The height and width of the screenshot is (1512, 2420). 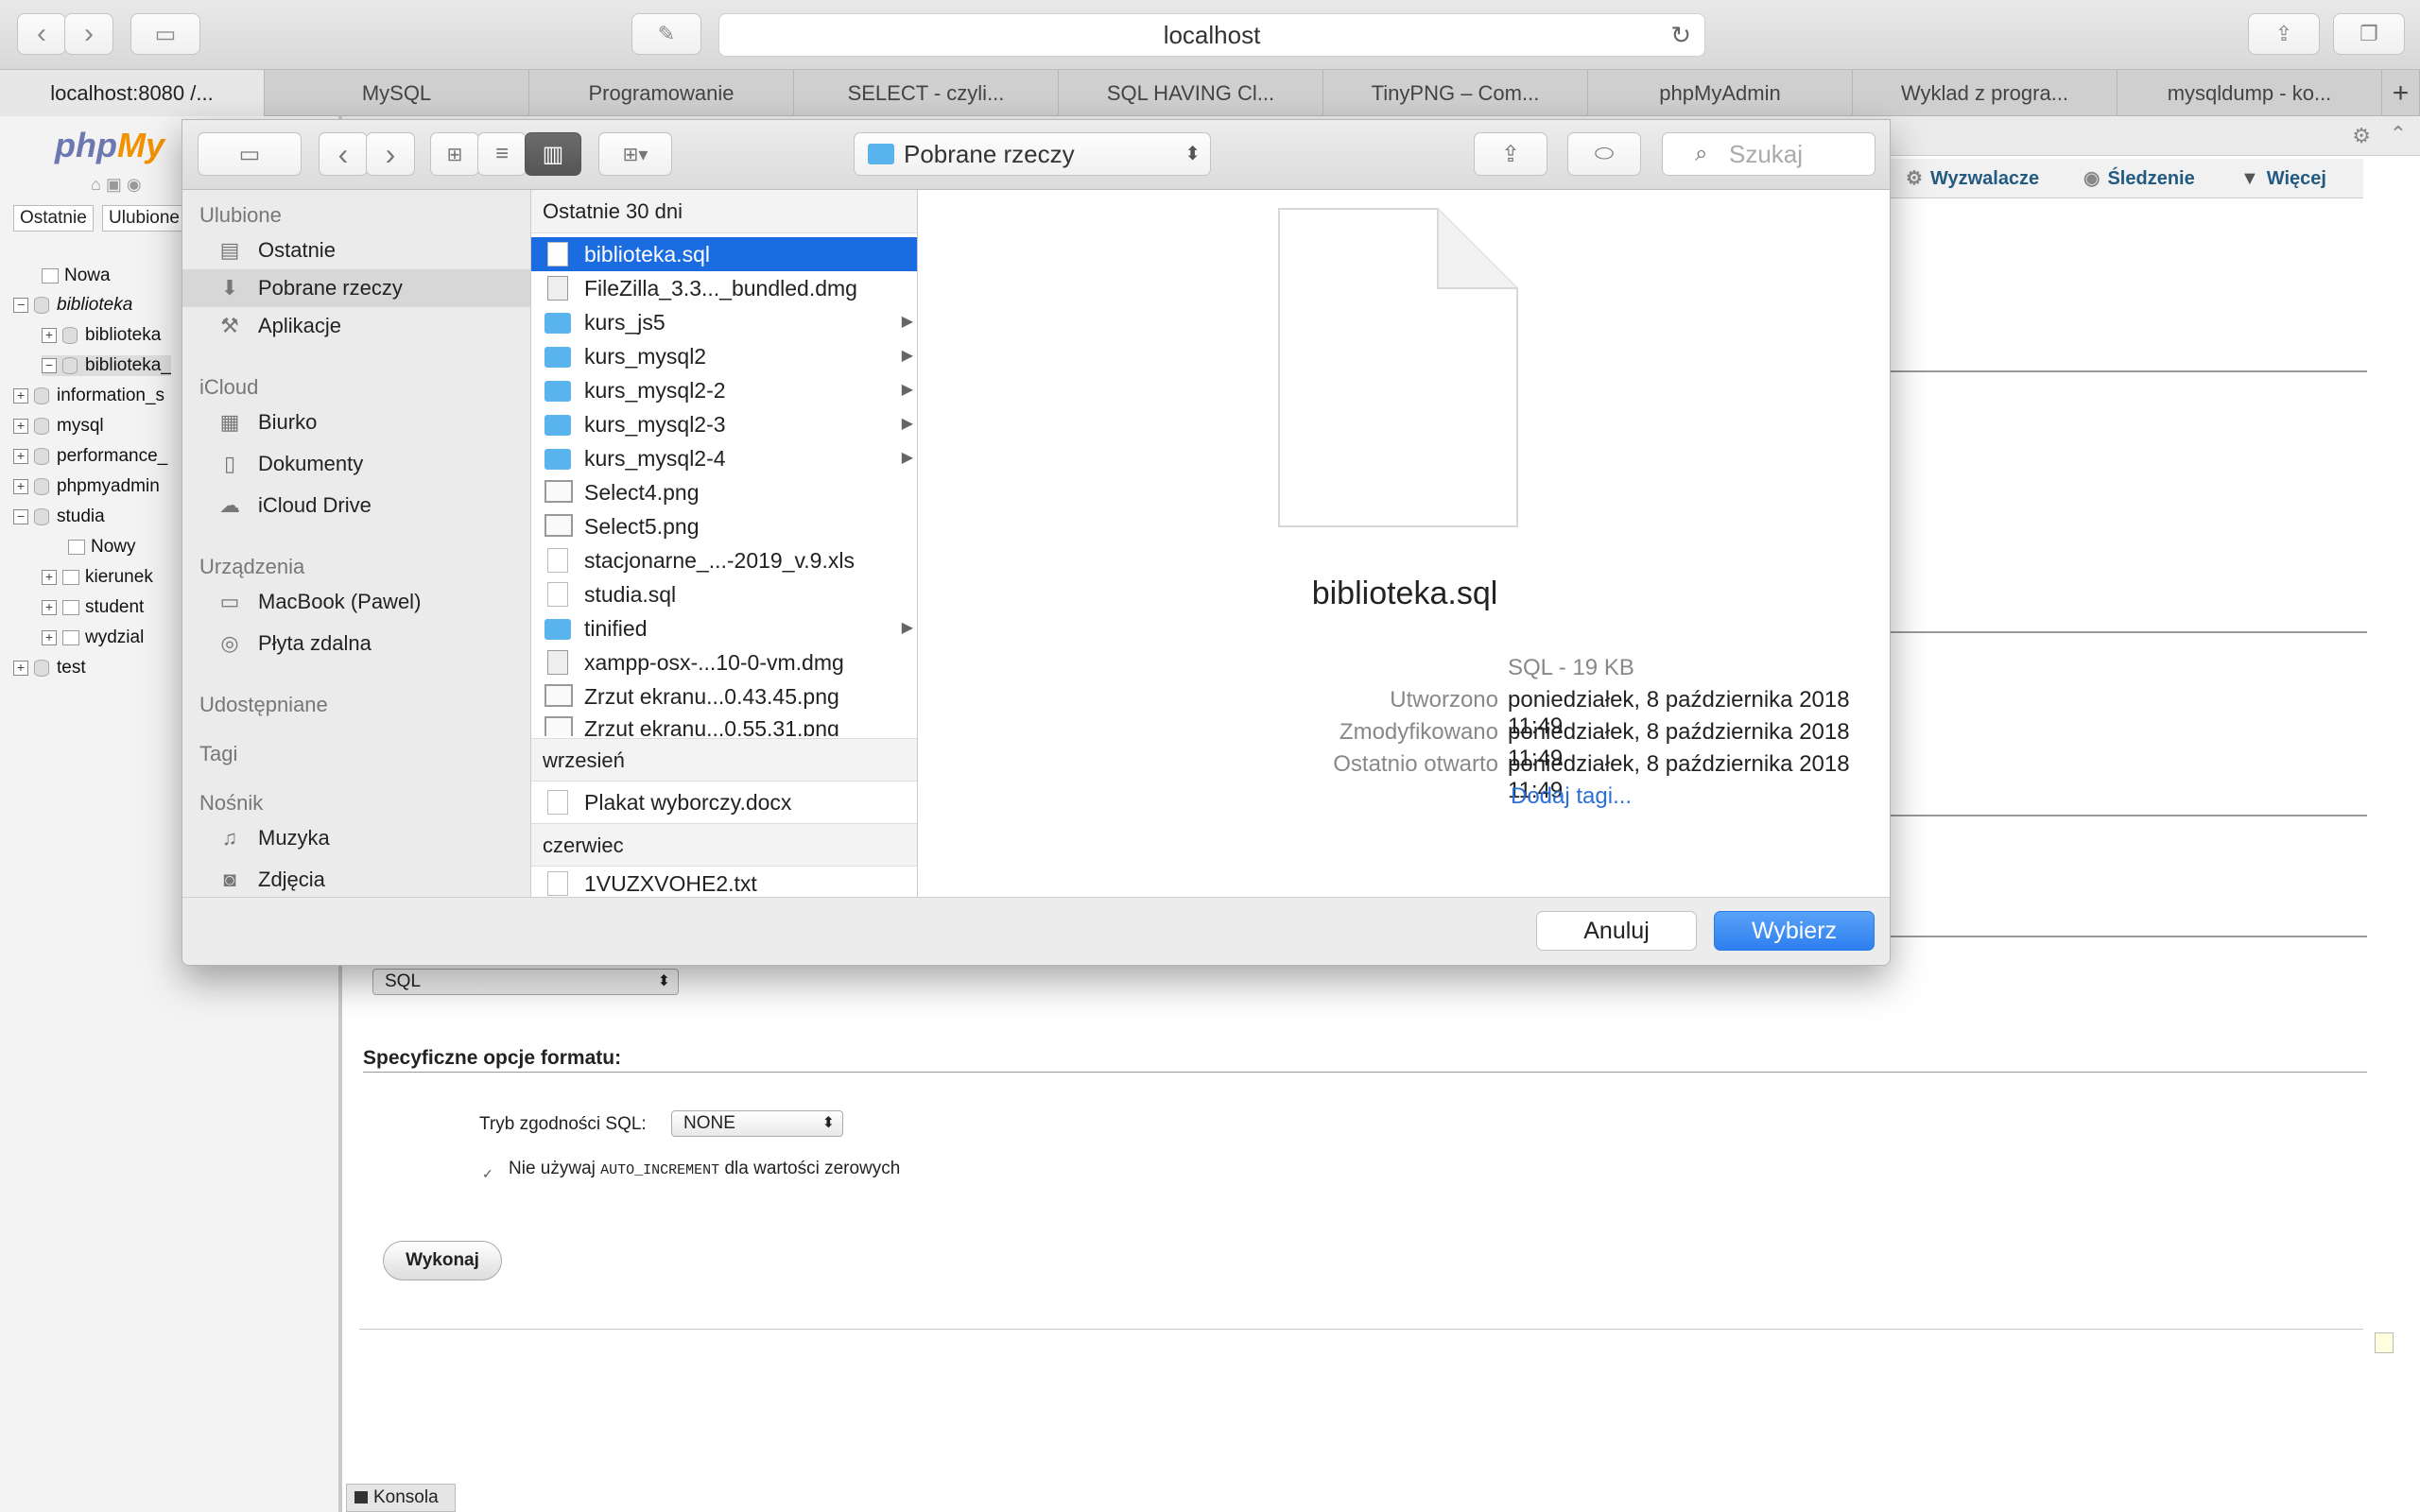 What do you see at coordinates (356, 326) in the screenshot?
I see `sidebar-item-applications: ⚒ Aplikacje` at bounding box center [356, 326].